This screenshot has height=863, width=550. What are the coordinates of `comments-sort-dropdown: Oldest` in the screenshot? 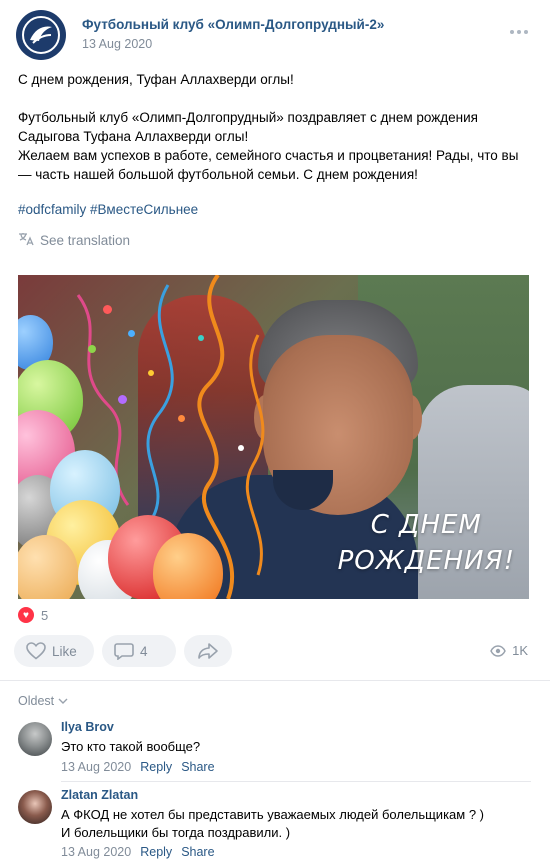 It's located at (43, 701).